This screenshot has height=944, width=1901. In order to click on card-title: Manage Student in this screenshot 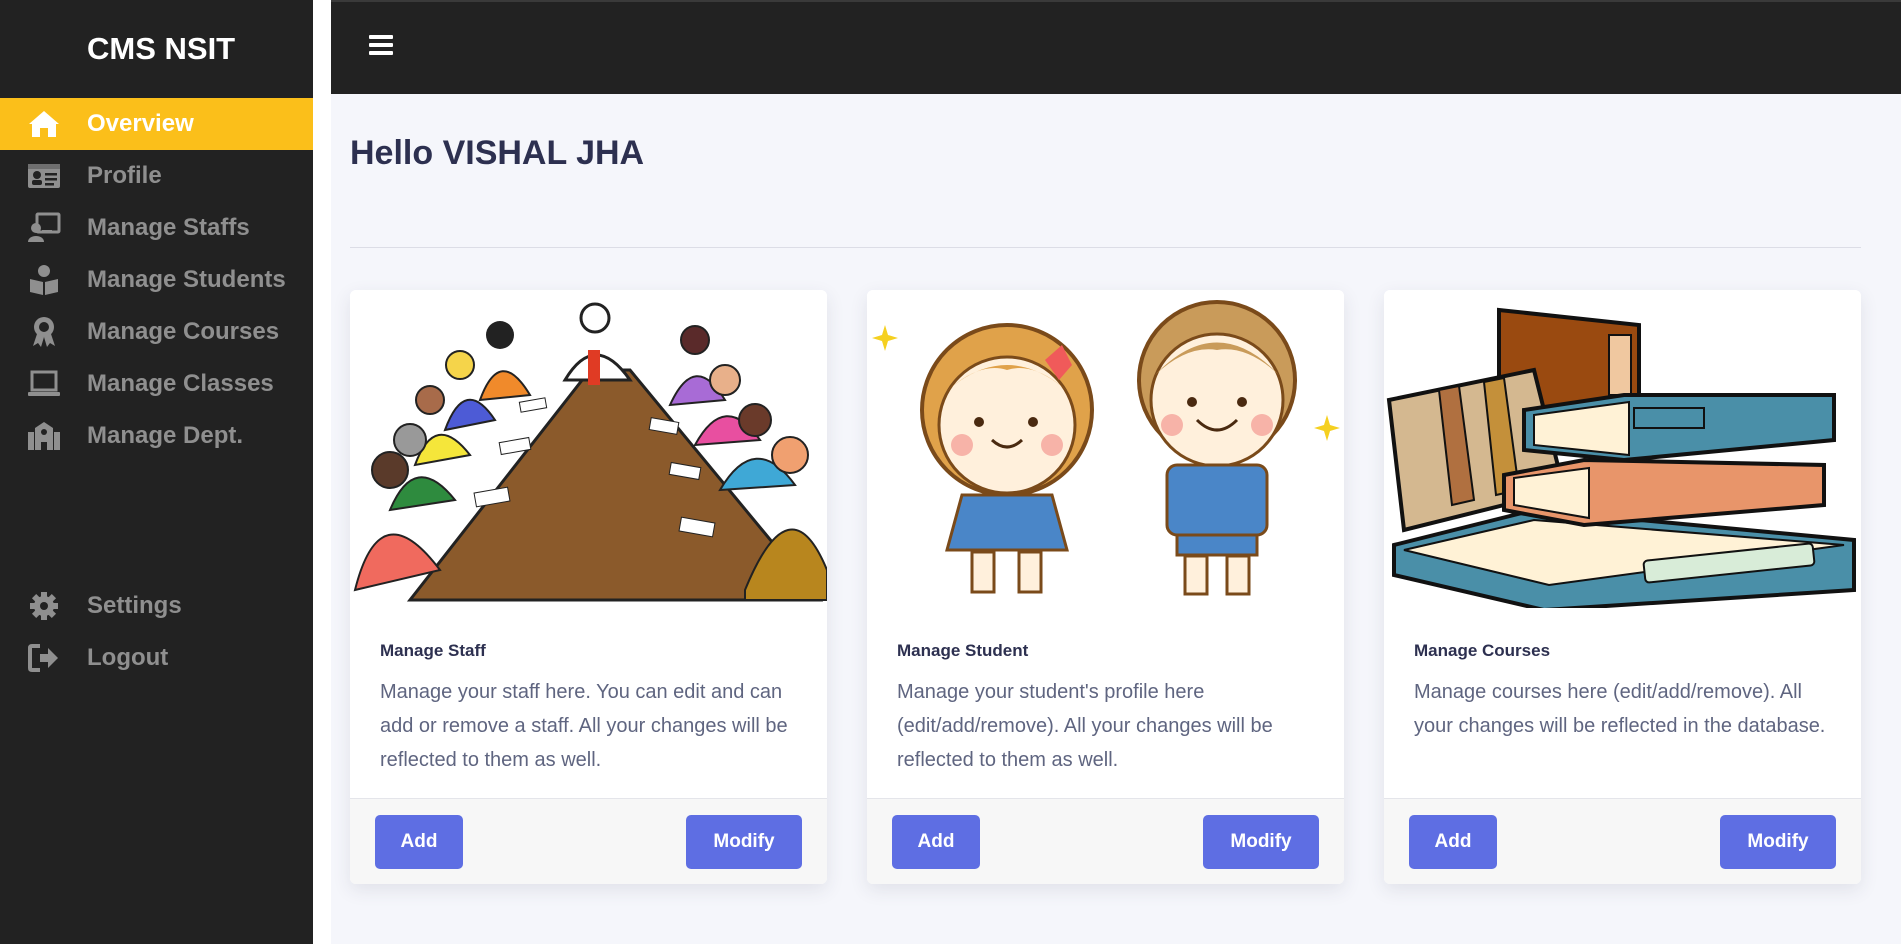, I will do `click(963, 650)`.